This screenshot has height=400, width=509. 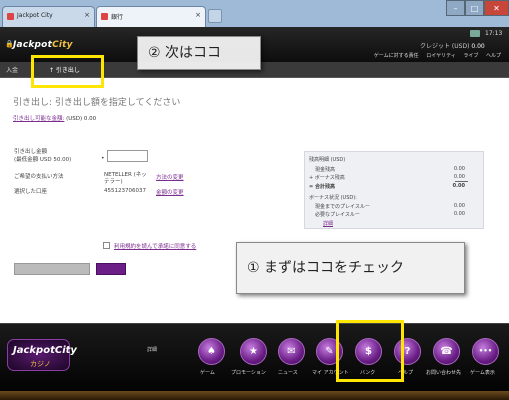 I want to click on credit-display: クレジット (USD) 0.00, so click(x=452, y=45).